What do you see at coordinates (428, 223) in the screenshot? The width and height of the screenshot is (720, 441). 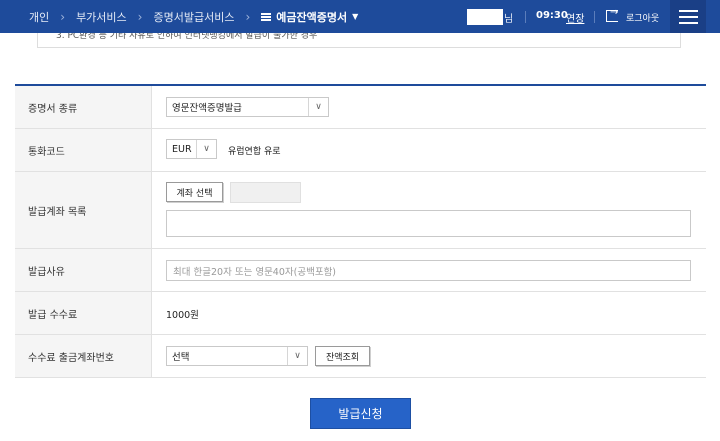 I see `account-list-box` at bounding box center [428, 223].